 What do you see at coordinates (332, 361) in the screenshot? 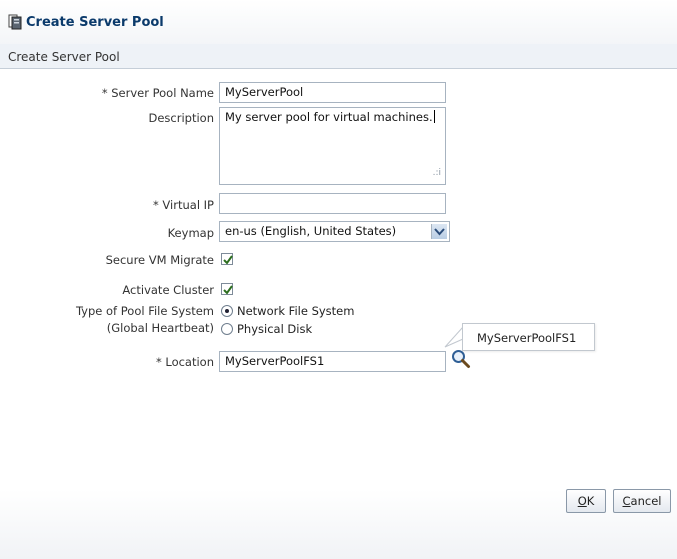
I see `location-input: MyServerPoolFS1` at bounding box center [332, 361].